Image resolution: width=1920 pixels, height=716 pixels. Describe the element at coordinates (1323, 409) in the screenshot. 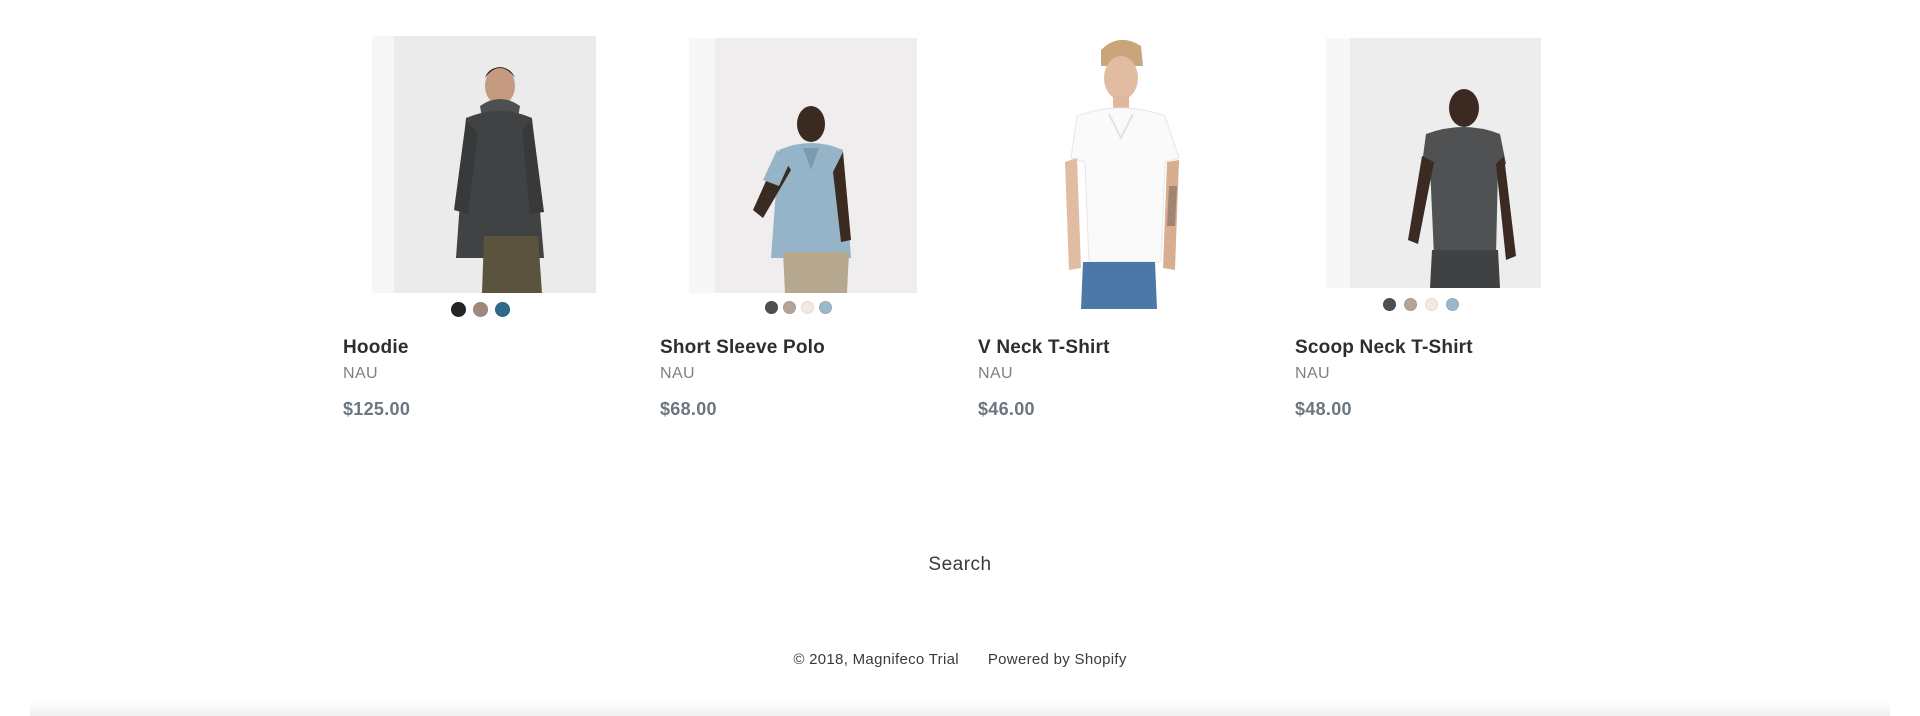

I see `product-price: $48.00` at that location.